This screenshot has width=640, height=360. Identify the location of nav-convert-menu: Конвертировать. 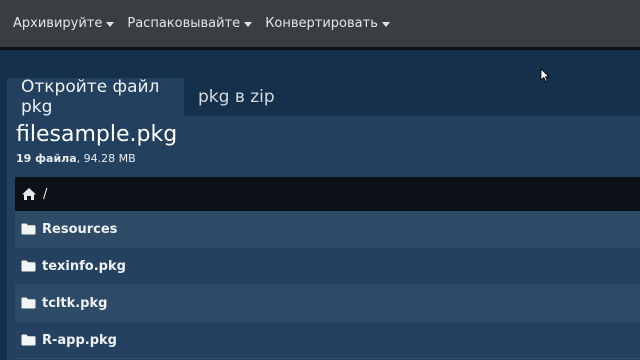
(327, 23).